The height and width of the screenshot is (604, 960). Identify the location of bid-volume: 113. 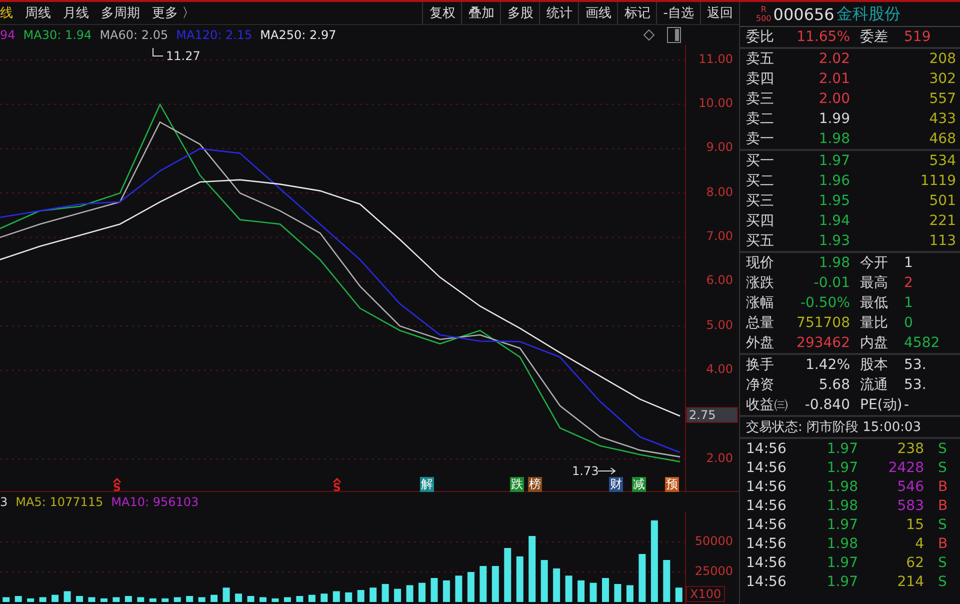
(942, 241).